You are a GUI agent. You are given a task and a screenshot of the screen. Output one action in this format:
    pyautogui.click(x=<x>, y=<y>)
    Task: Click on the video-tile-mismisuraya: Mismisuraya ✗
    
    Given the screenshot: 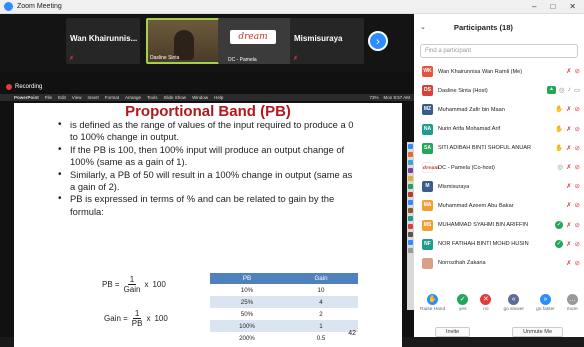 What is the action you would take?
    pyautogui.click(x=327, y=41)
    